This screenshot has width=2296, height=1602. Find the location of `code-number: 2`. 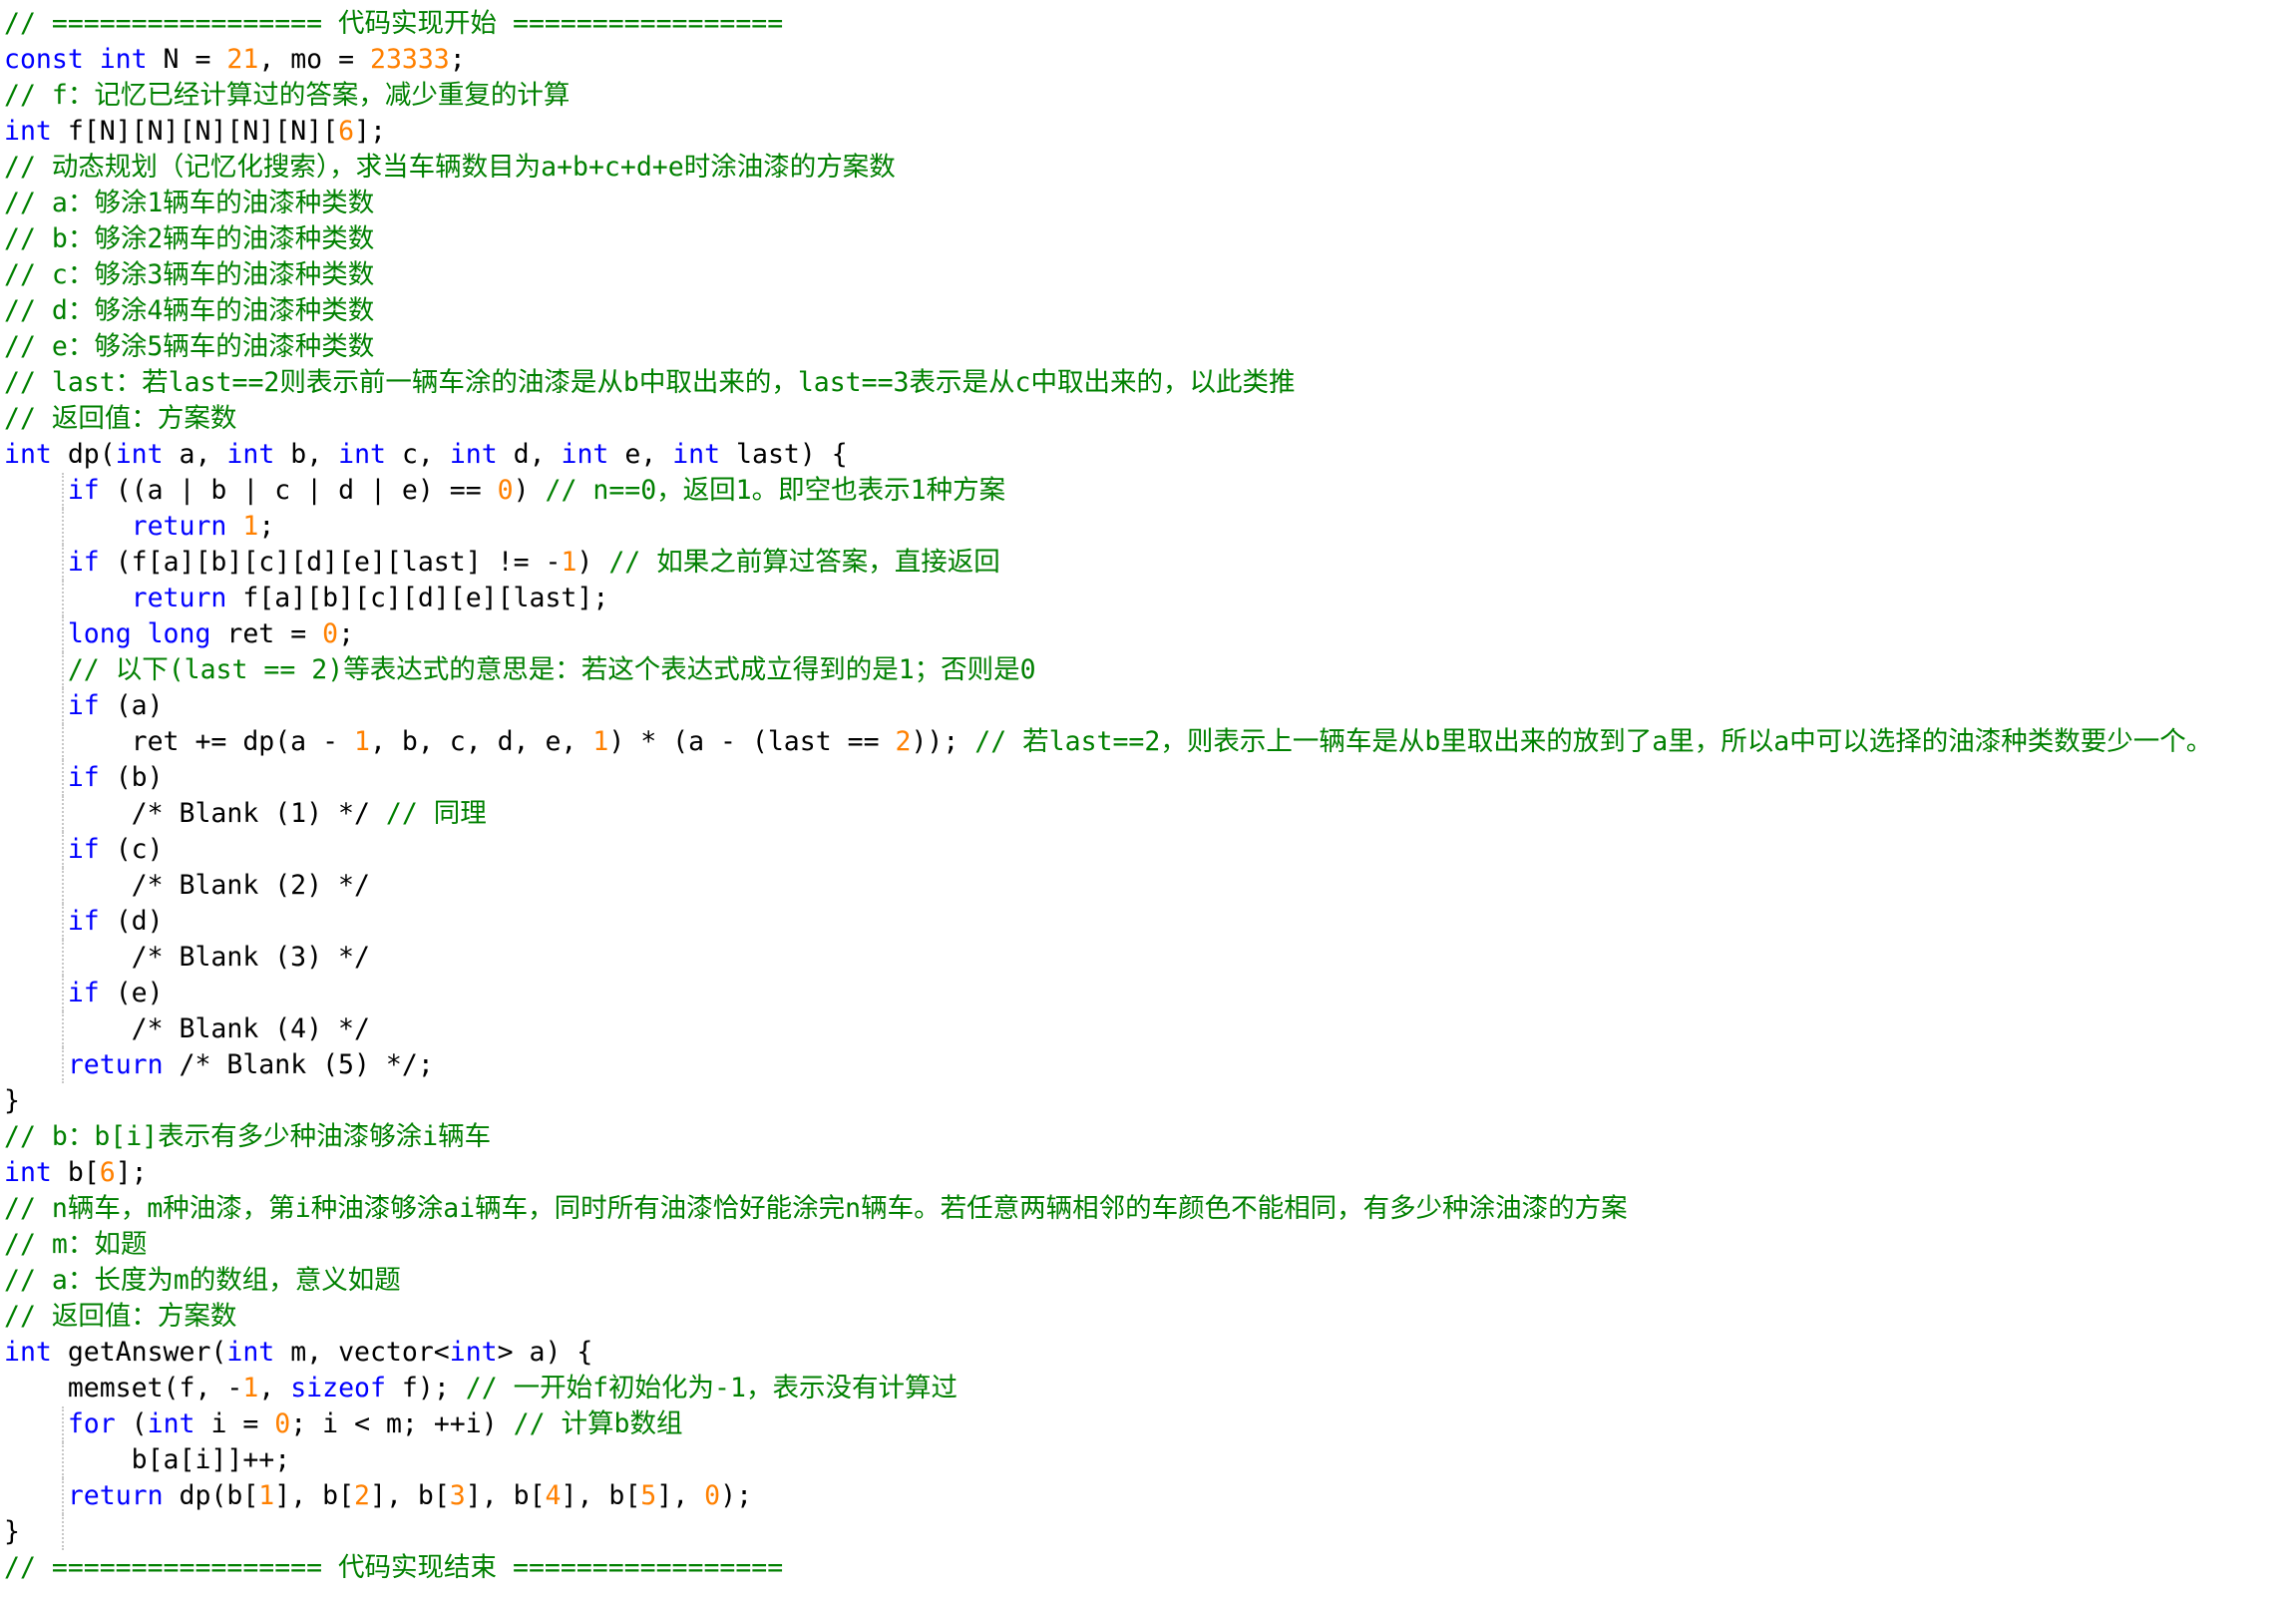

code-number: 2 is located at coordinates (362, 1495).